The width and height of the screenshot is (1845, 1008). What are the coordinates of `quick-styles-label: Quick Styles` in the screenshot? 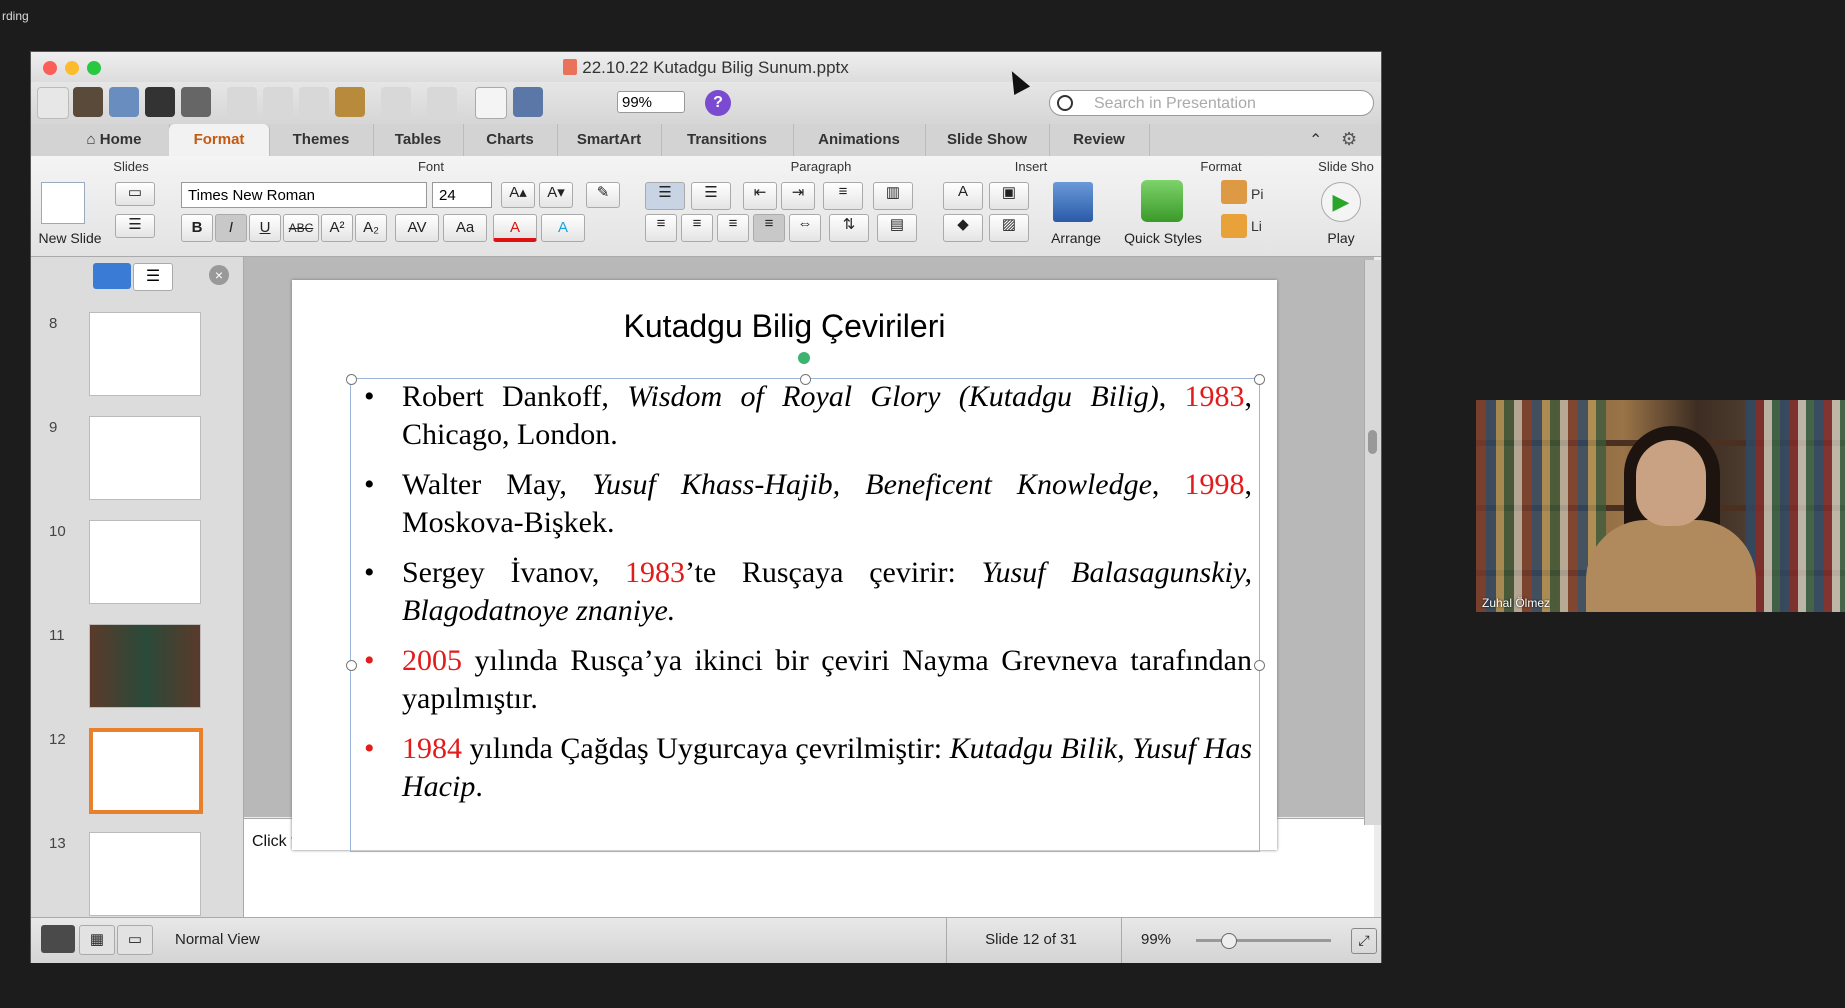 It's located at (1163, 238).